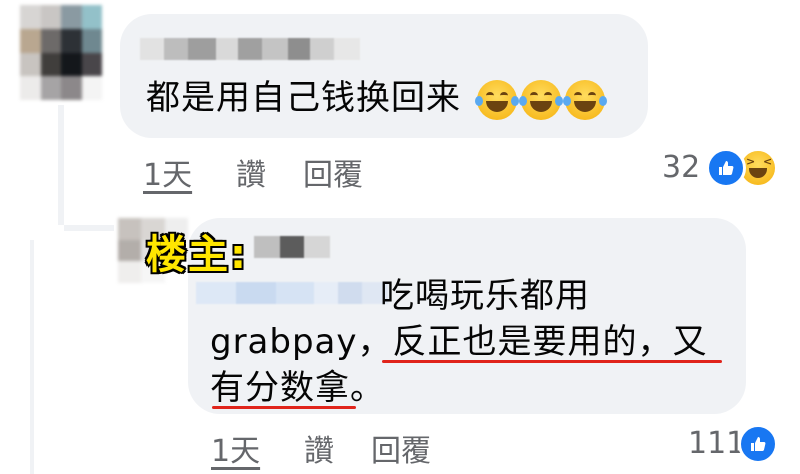  Describe the element at coordinates (196, 255) in the screenshot. I see `owner-label: 楼主:` at that location.